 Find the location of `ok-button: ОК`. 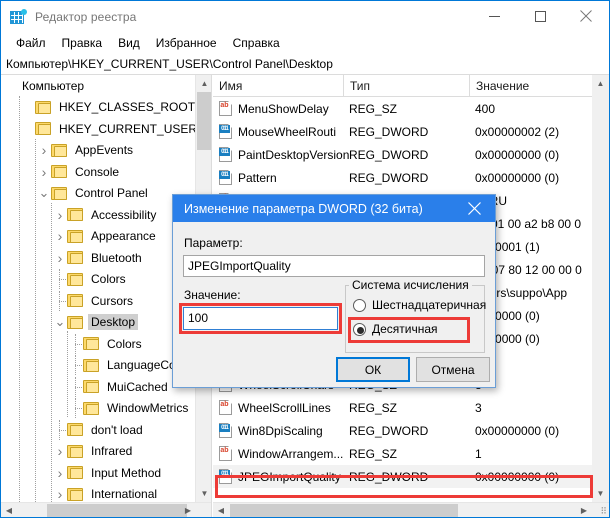

ok-button: ОК is located at coordinates (373, 369).